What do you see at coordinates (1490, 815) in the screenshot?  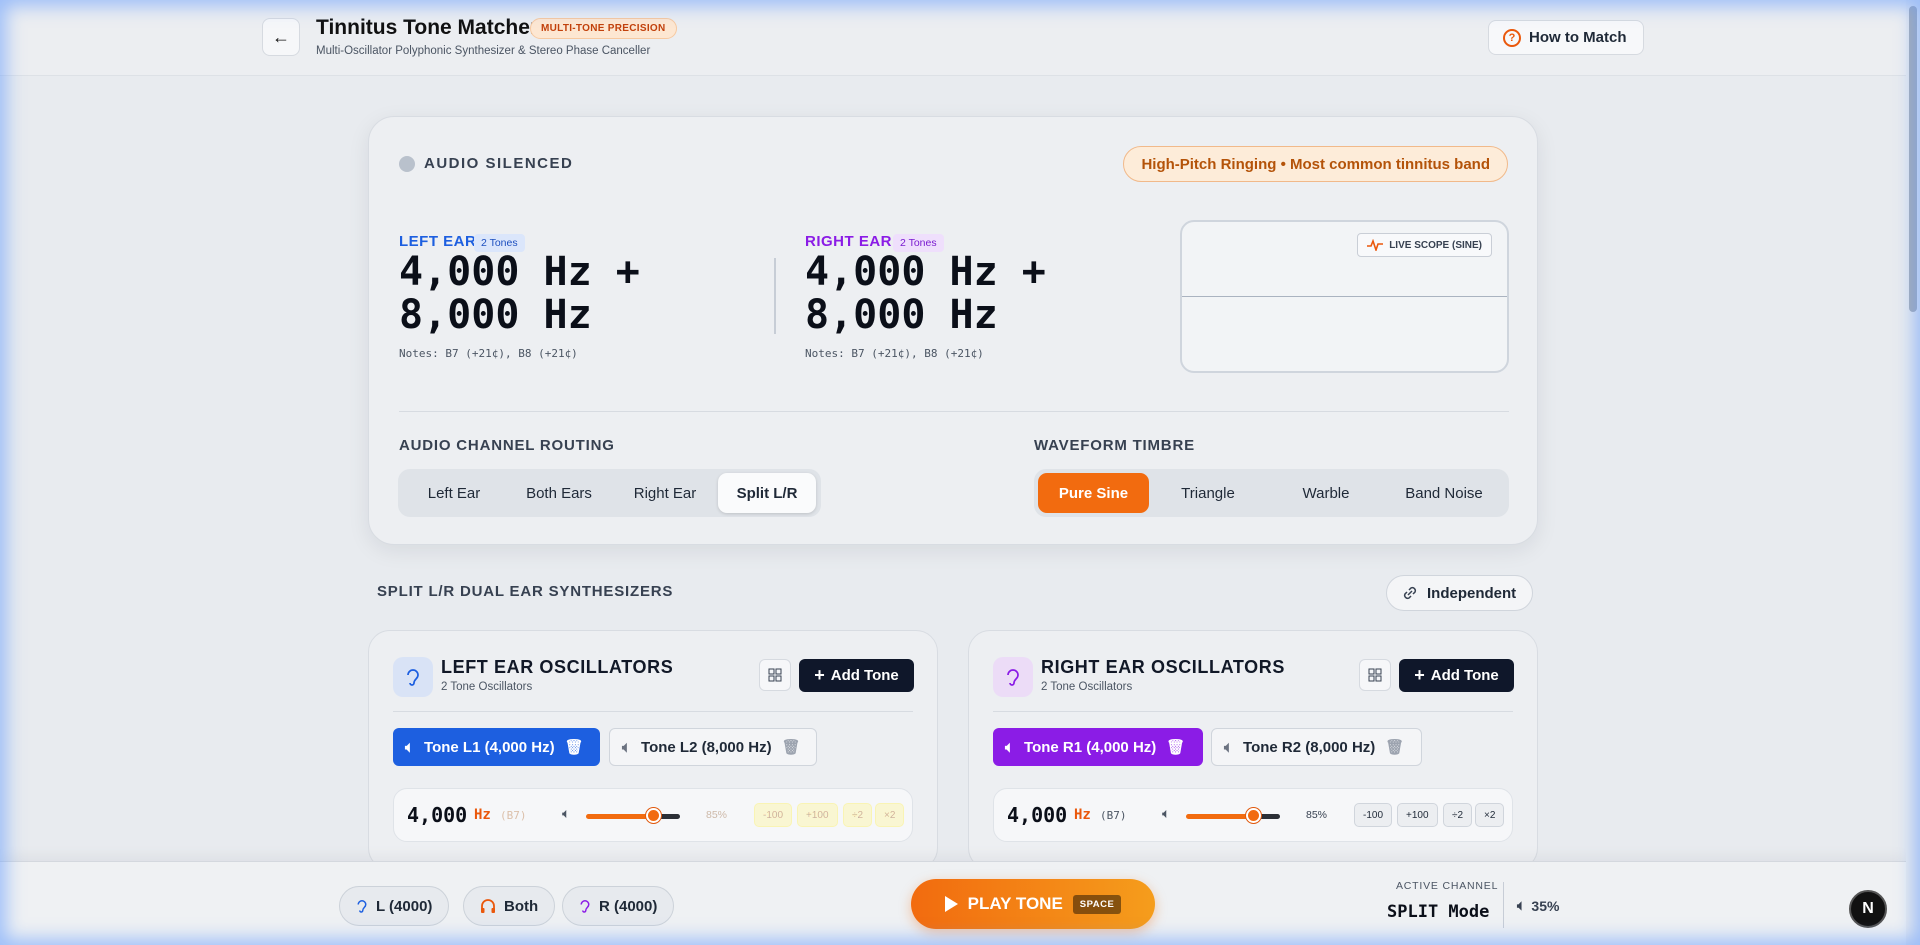 I see `right-double-button: ×2` at bounding box center [1490, 815].